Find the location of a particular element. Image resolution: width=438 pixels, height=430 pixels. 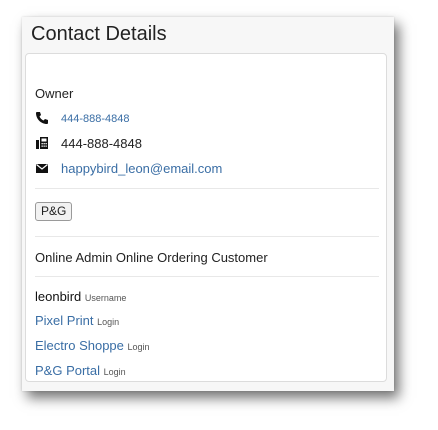

envelope-icon is located at coordinates (42, 168).